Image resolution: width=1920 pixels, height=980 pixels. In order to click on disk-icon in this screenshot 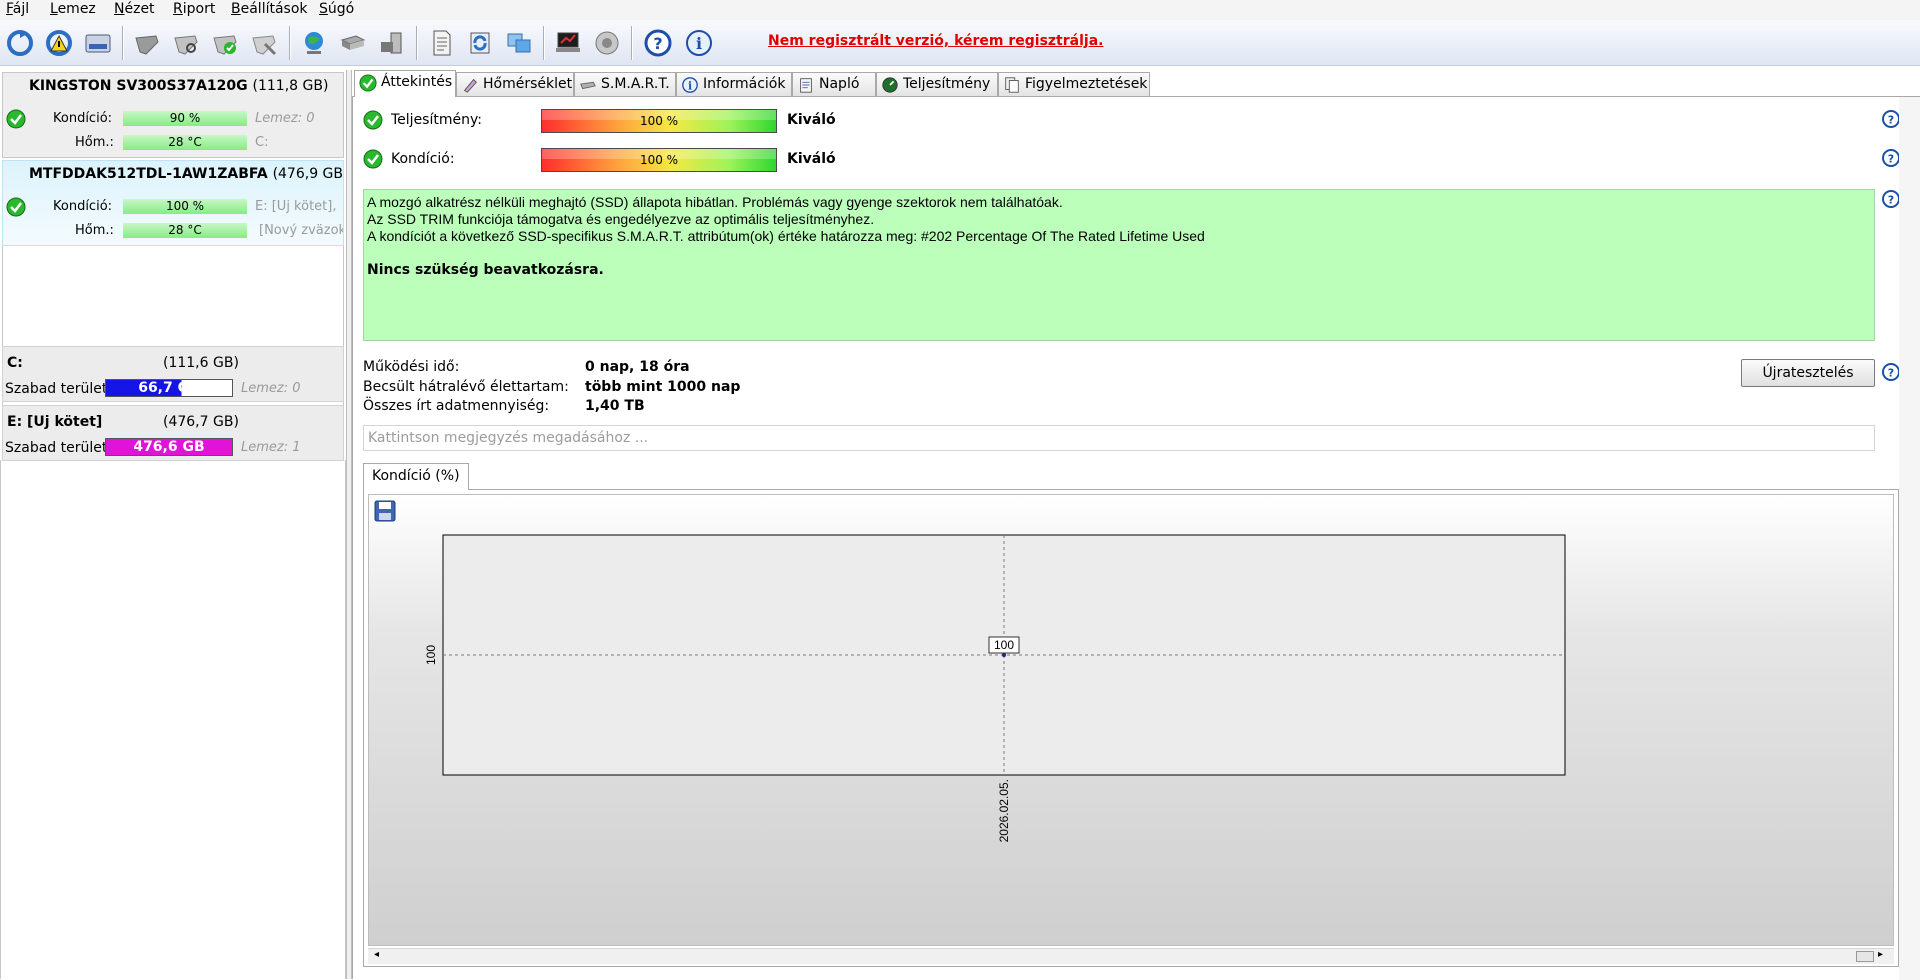, I will do `click(98, 43)`.